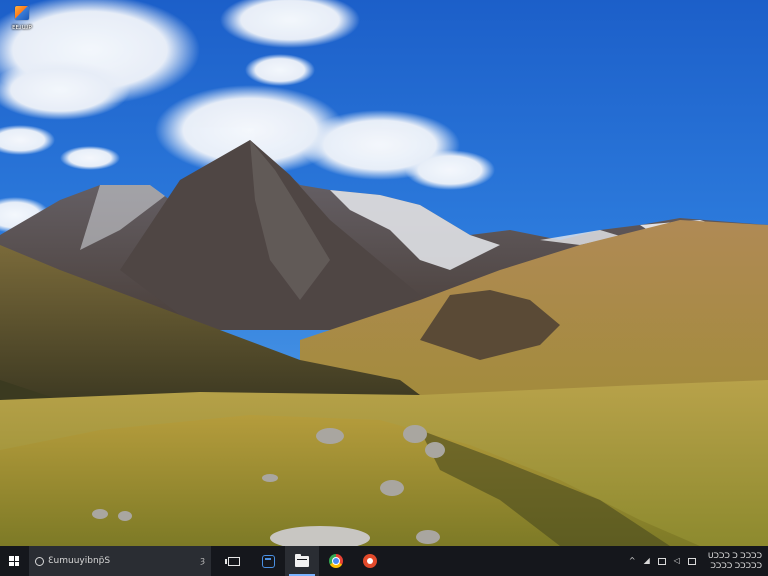  I want to click on app-red-icon, so click(370, 561).